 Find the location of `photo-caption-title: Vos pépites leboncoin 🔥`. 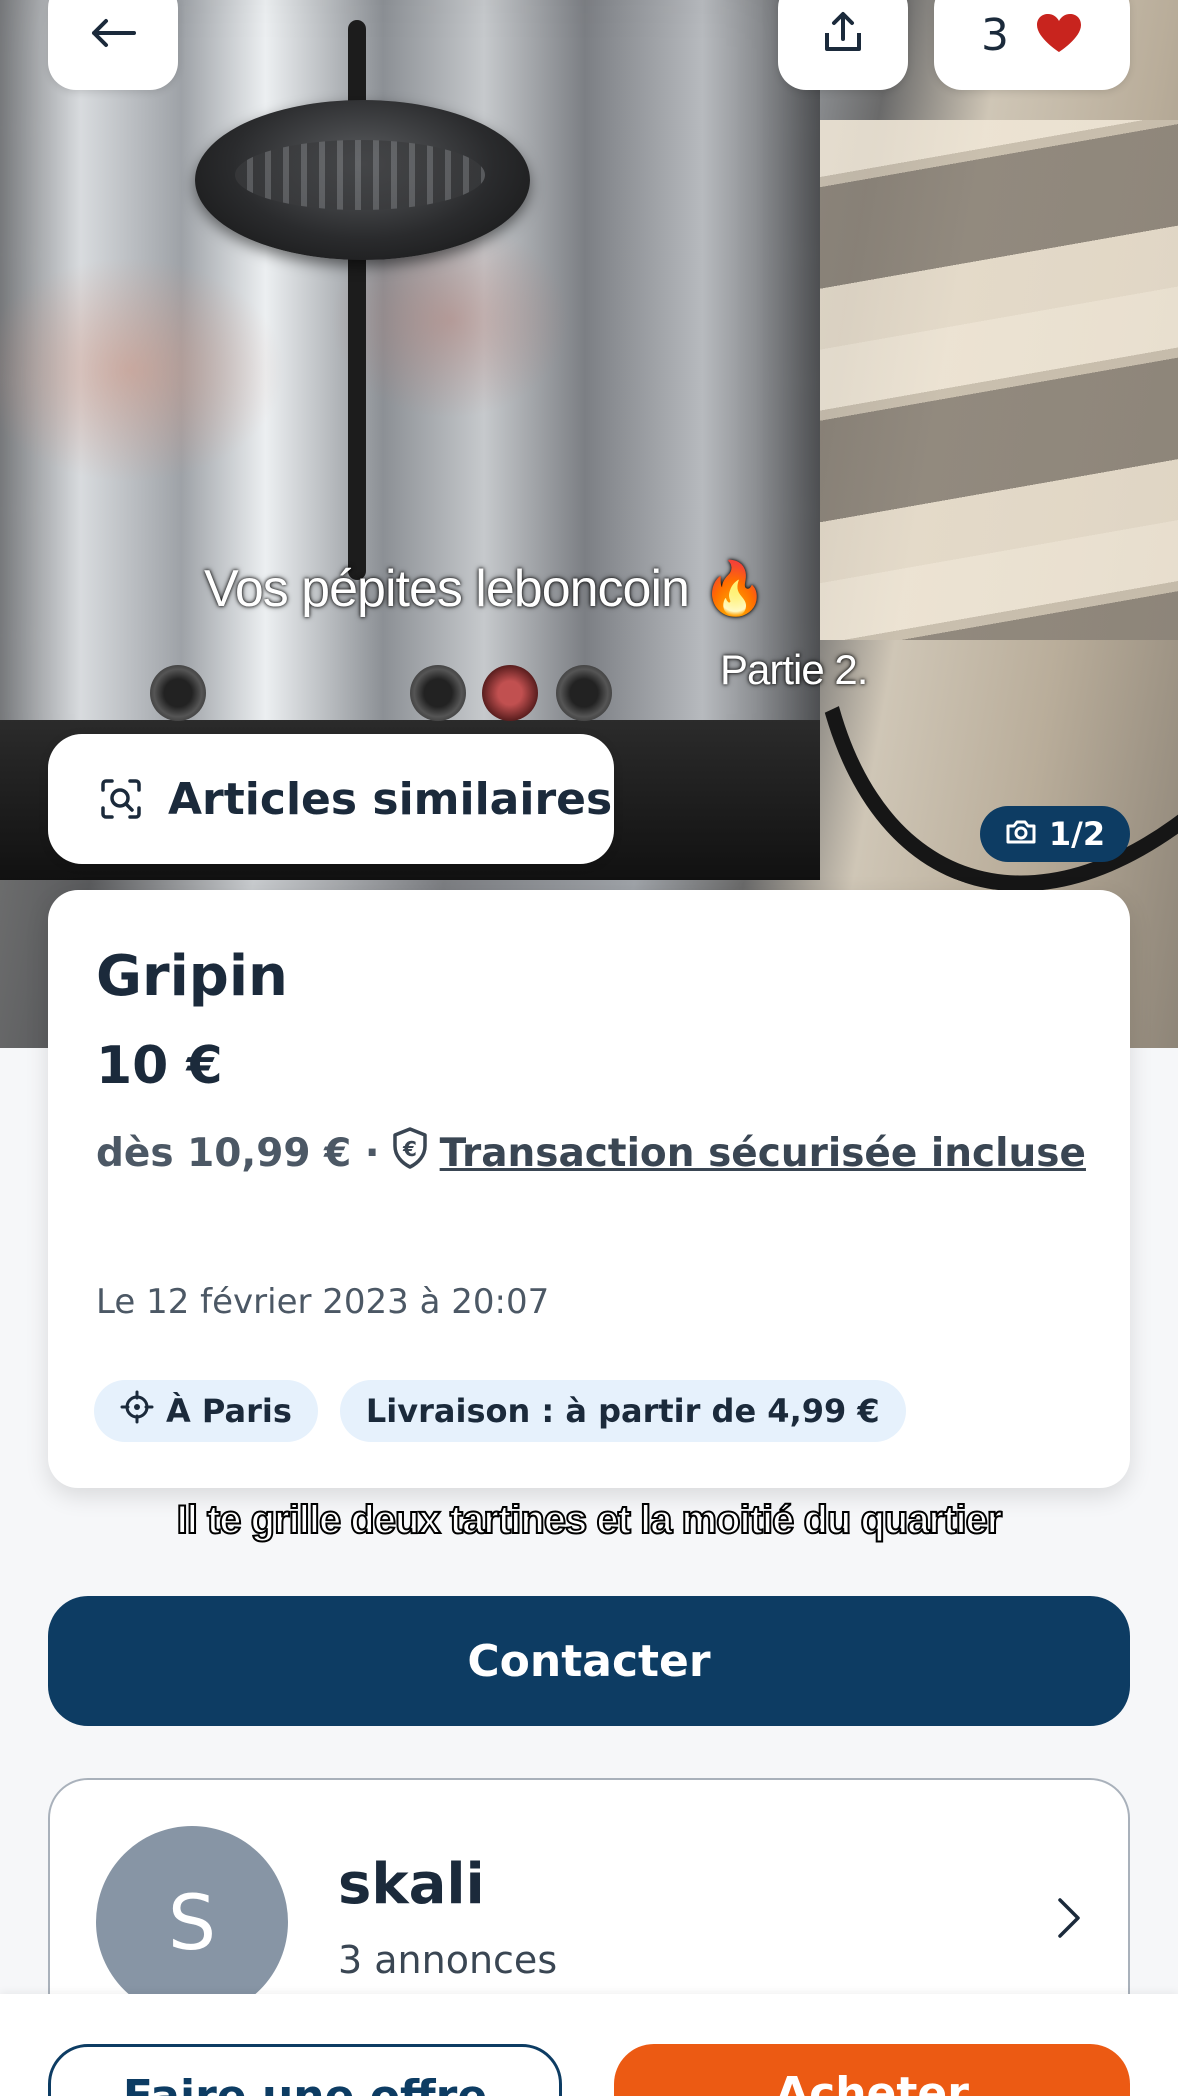

photo-caption-title: Vos pépites leboncoin 🔥 is located at coordinates (485, 589).